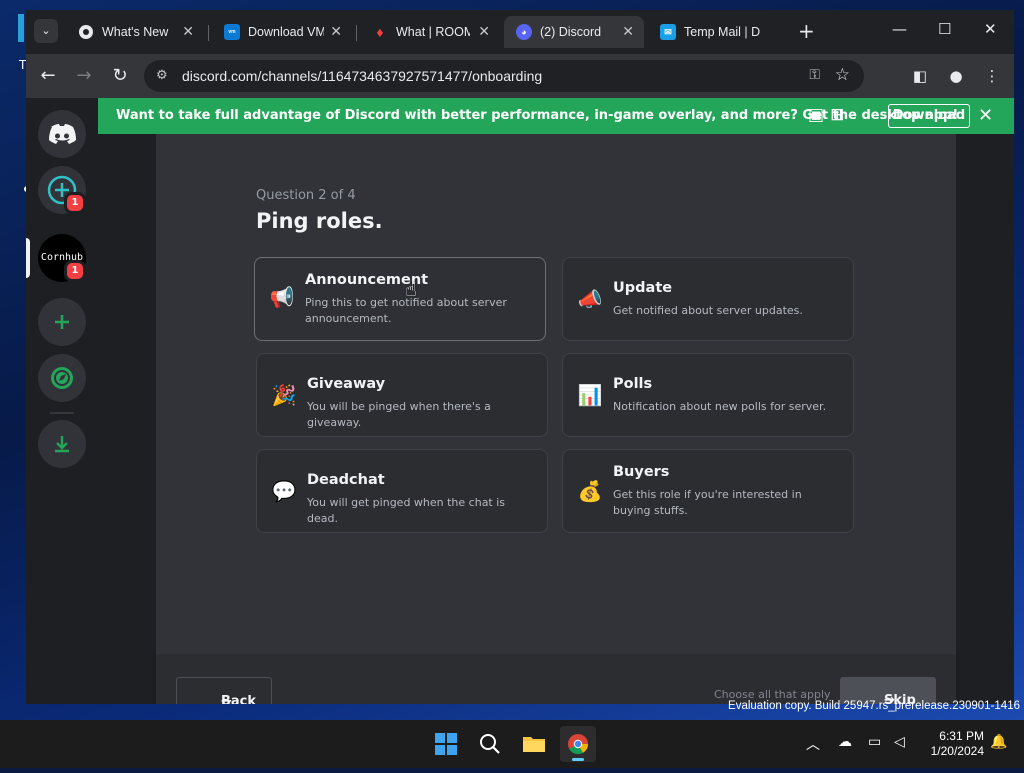 The width and height of the screenshot is (1024, 773). I want to click on clock-time: 6:31 PM, so click(961, 736).